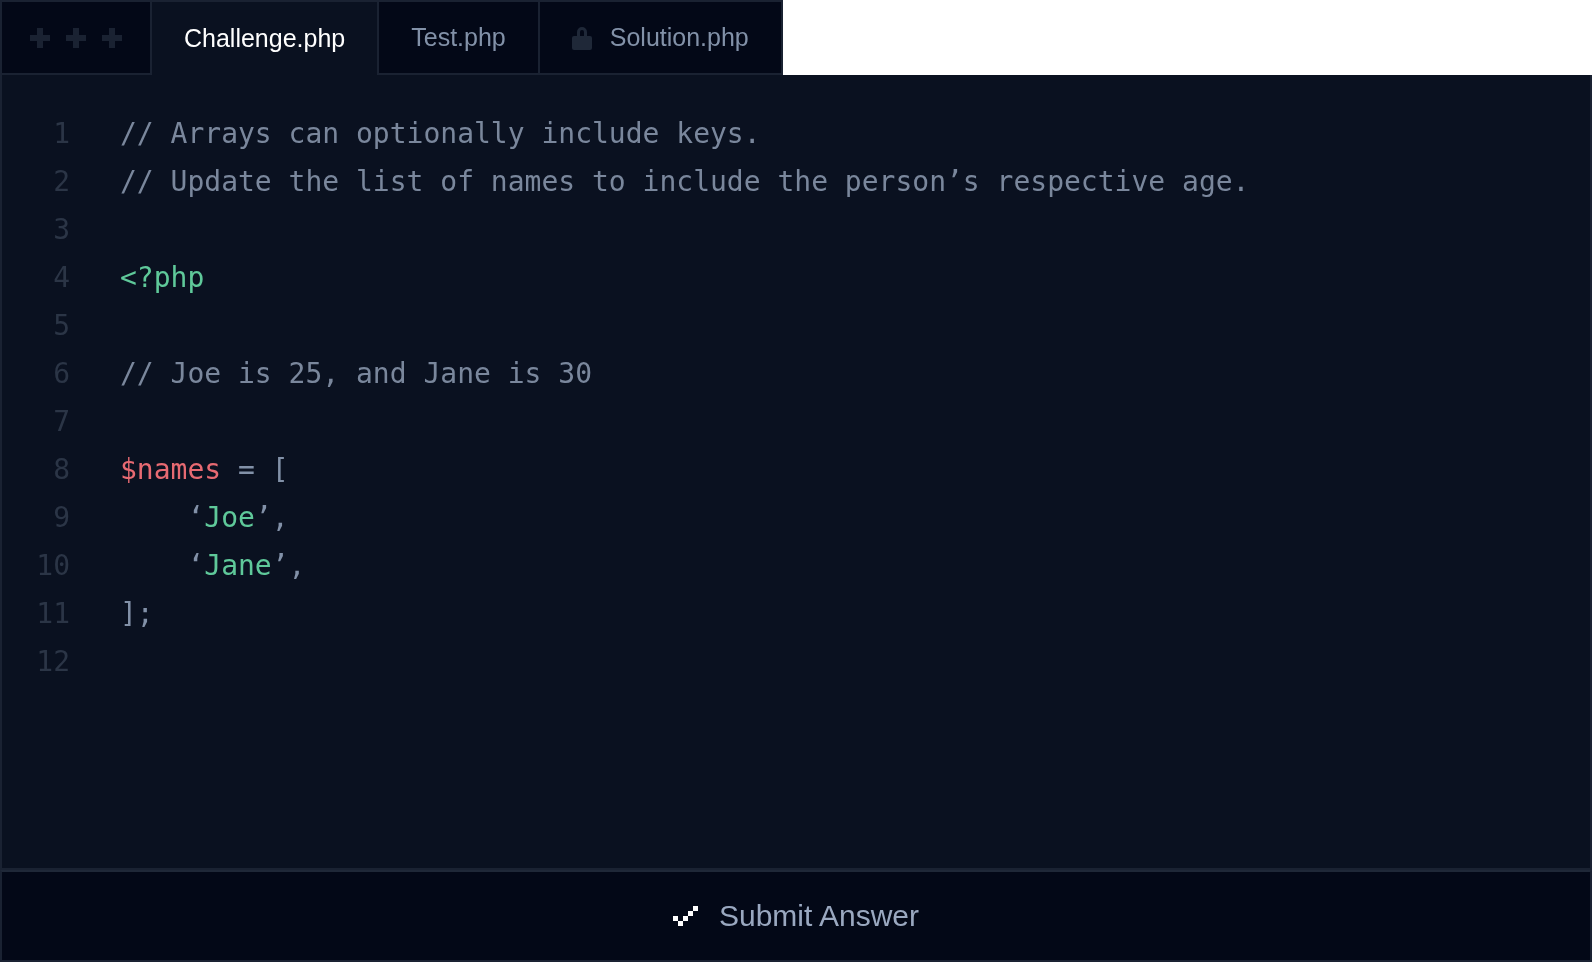 The height and width of the screenshot is (962, 1592). I want to click on file-tab: Test.php, so click(457, 37).